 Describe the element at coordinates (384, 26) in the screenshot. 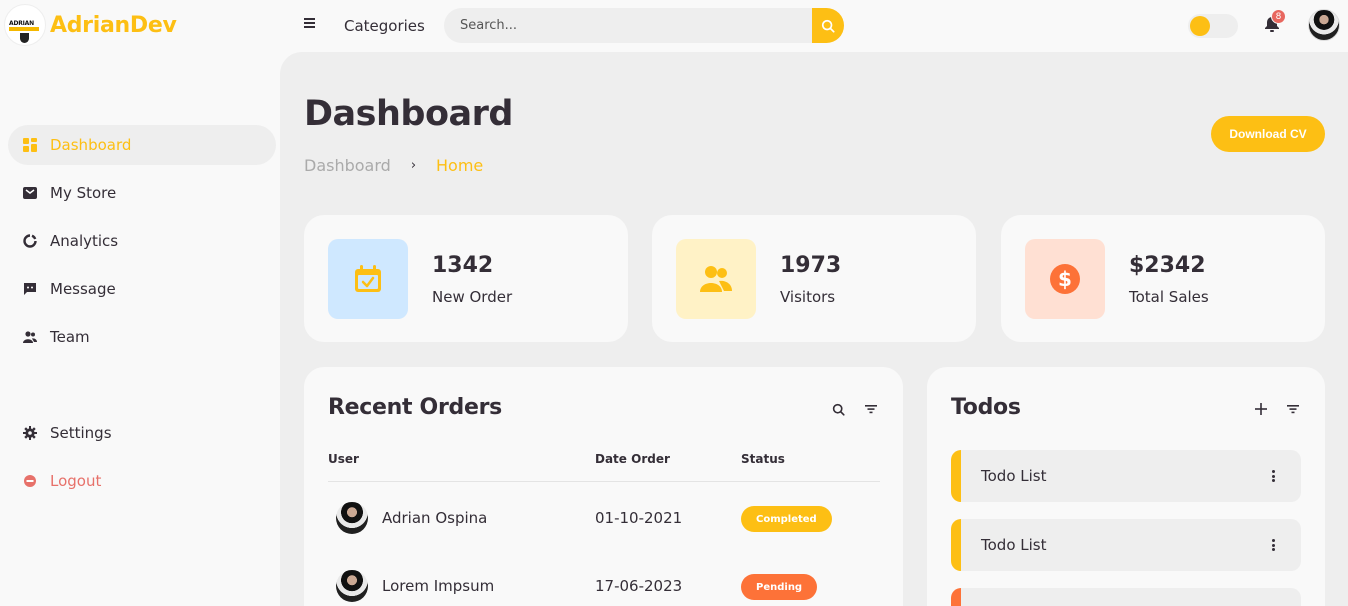

I see `categories-link: Categories` at that location.